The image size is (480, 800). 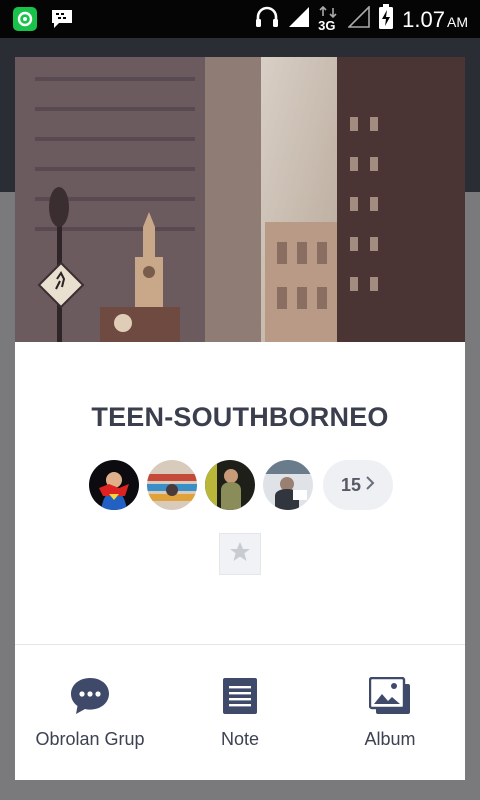 I want to click on more-members-button: 15, so click(x=358, y=485).